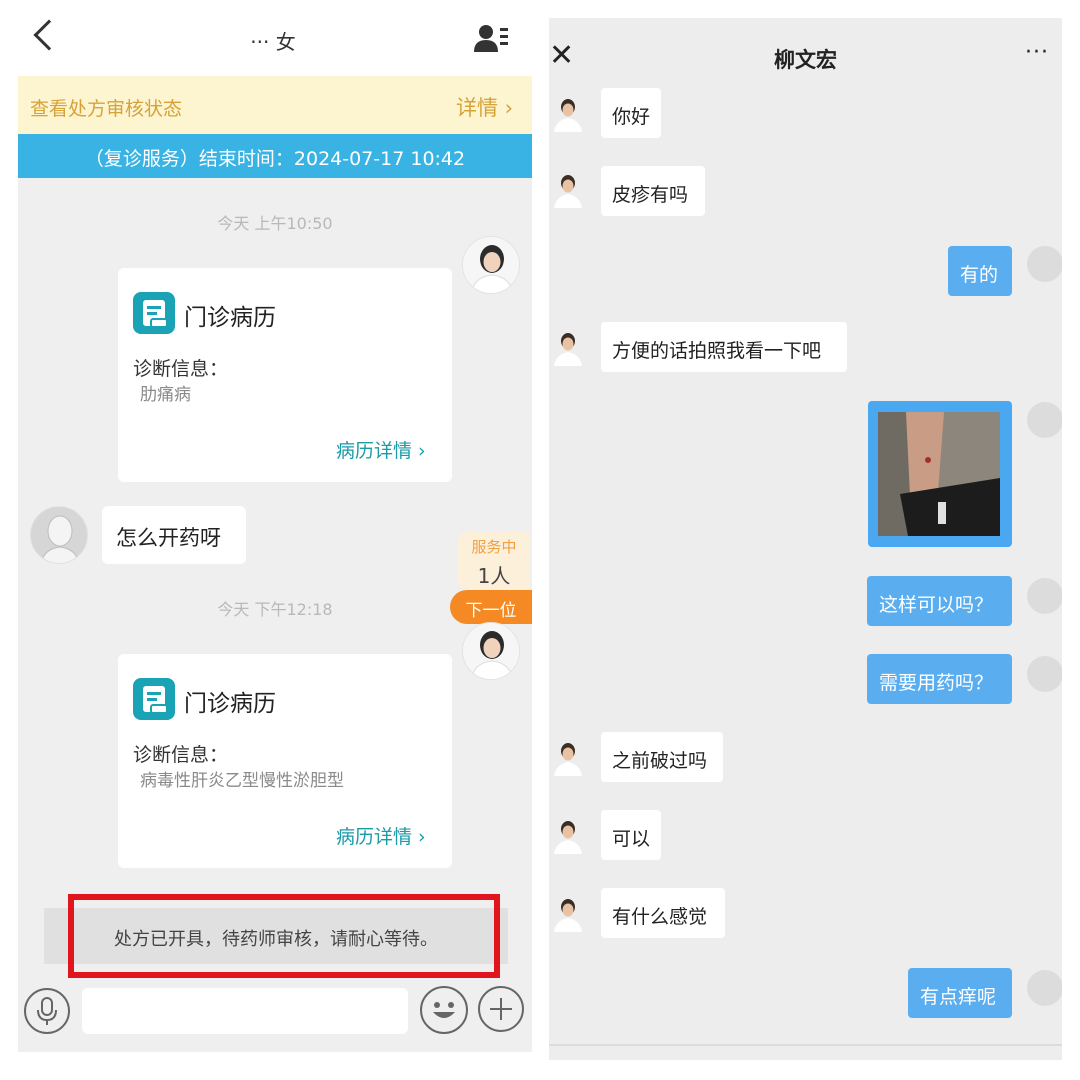 Image resolution: width=1080 pixels, height=1080 pixels. Describe the element at coordinates (168, 538) in the screenshot. I see `message-text: 怎么开药呀` at that location.